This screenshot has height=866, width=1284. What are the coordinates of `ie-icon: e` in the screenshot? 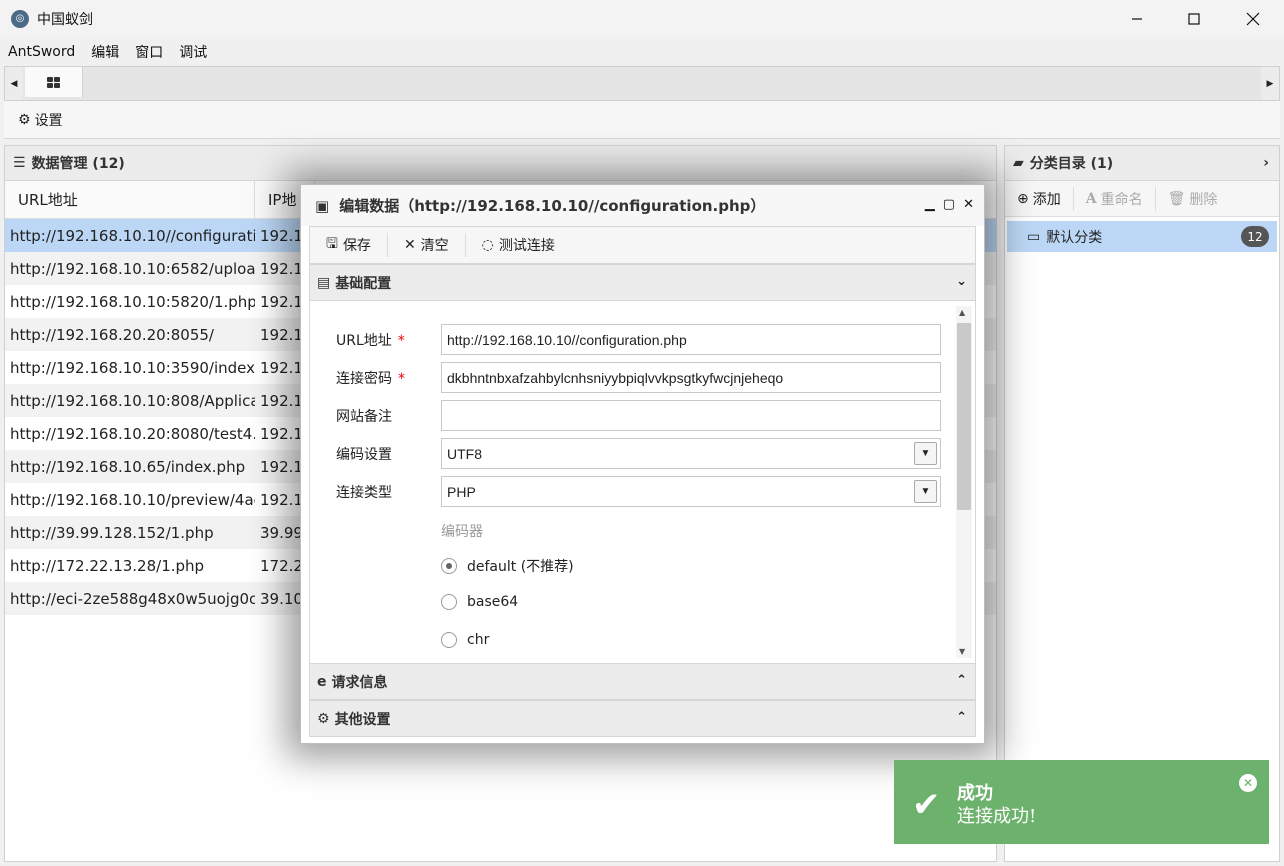 It's located at (322, 681).